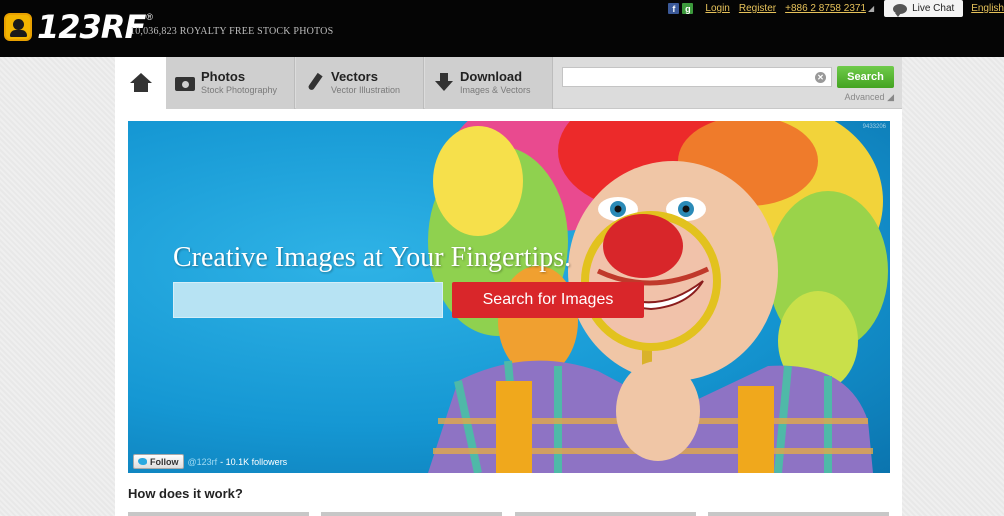  I want to click on twitter-bird-icon, so click(142, 461).